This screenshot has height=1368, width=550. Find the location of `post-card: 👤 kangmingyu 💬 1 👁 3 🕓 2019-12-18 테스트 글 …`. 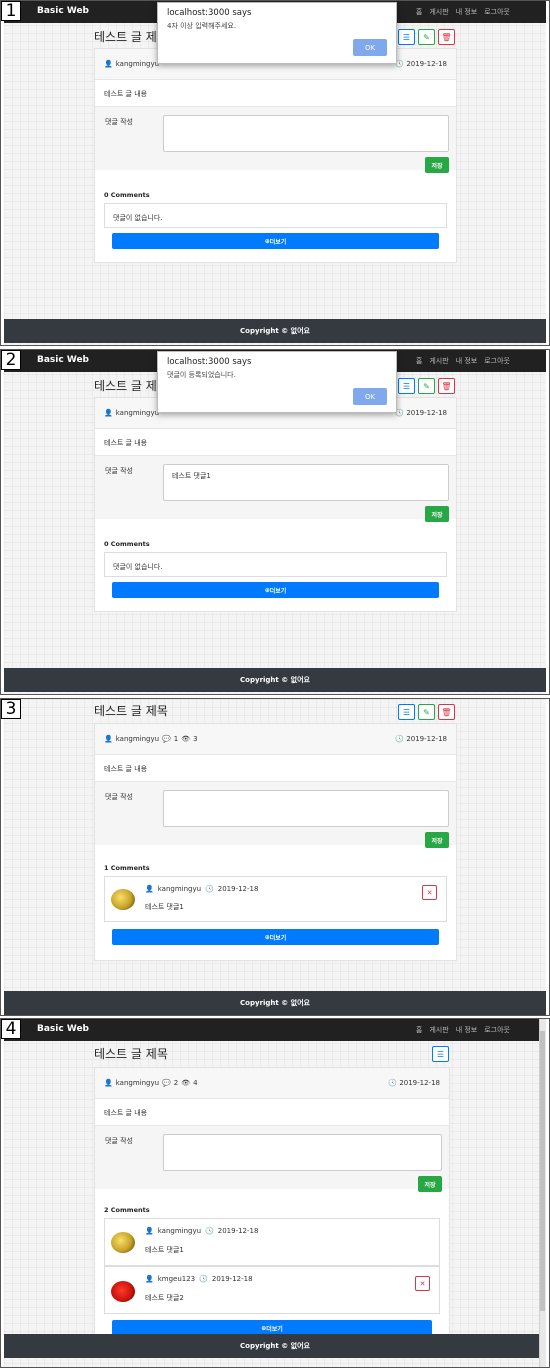

post-card: 👤 kangmingyu 💬 1 👁 3 🕓 2019-12-18 테스트 글 … is located at coordinates (275, 842).